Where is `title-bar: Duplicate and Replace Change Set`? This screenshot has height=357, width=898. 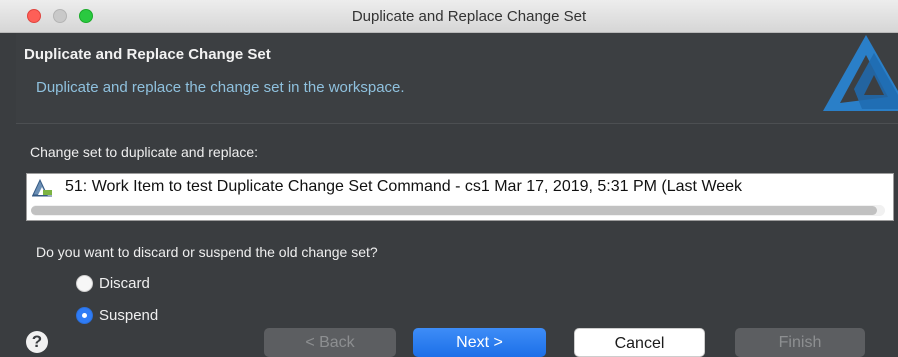
title-bar: Duplicate and Replace Change Set is located at coordinates (449, 16).